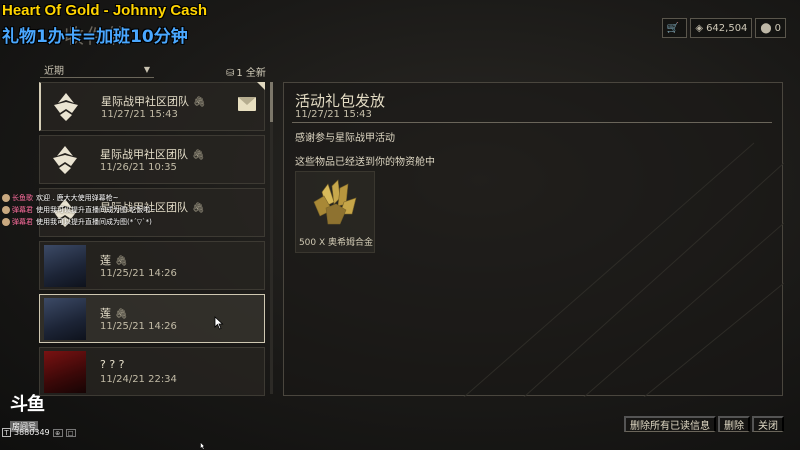 This screenshot has width=800, height=450. I want to click on chat-line: 长鱼歌 欢迎 . 鹿大大使用弹幕枪~, so click(79, 198).